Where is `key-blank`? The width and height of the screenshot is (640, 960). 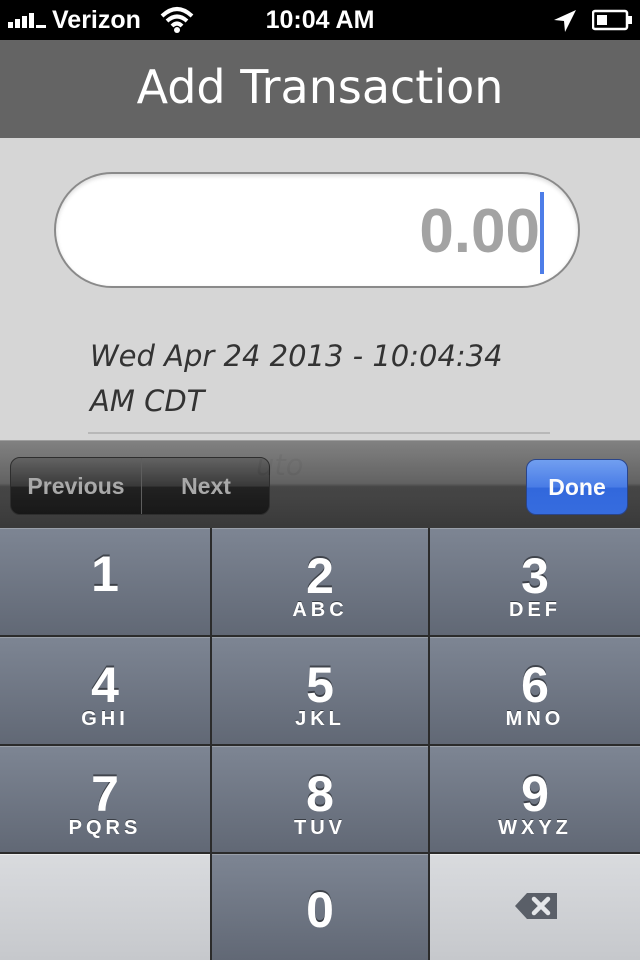 key-blank is located at coordinates (105, 907).